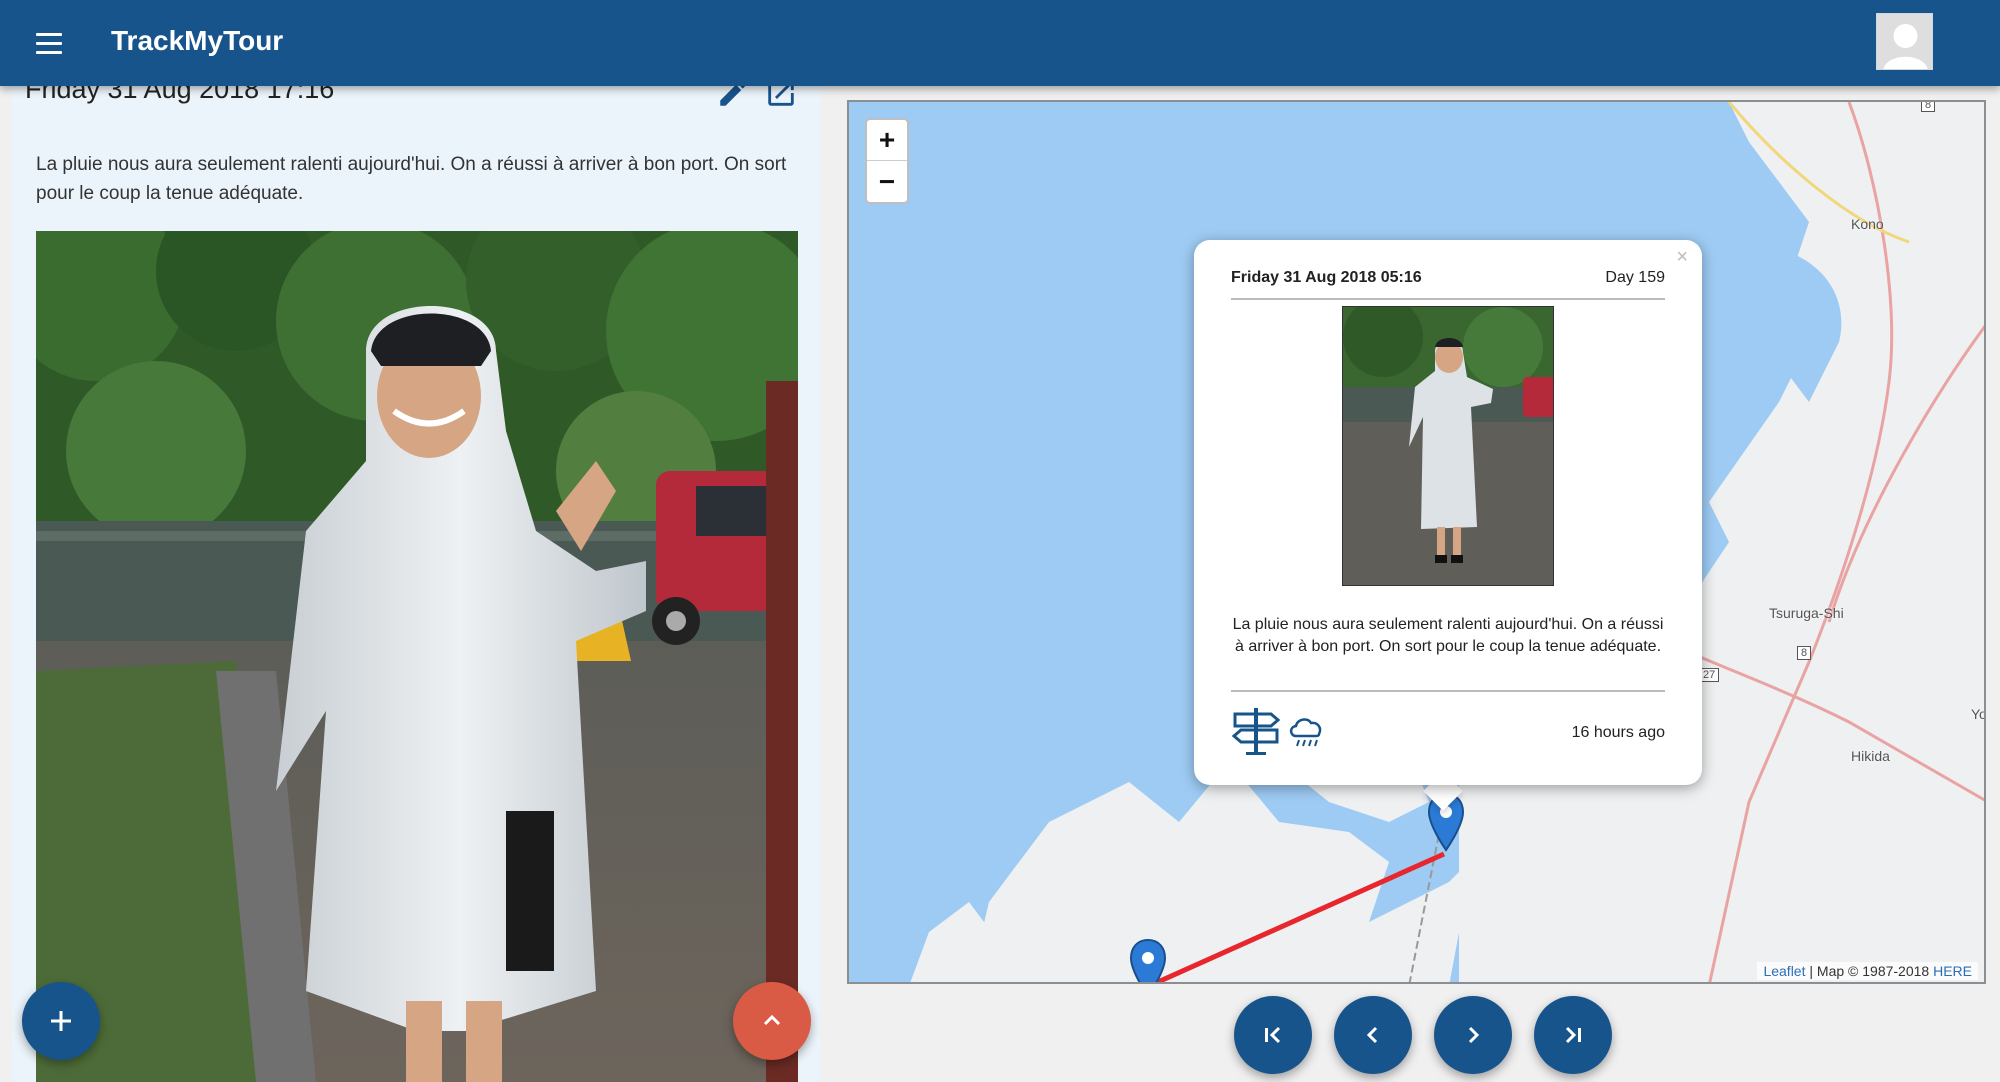 Image resolution: width=2000 pixels, height=1082 pixels. Describe the element at coordinates (1148, 961) in the screenshot. I see `map-marker-icon` at that location.